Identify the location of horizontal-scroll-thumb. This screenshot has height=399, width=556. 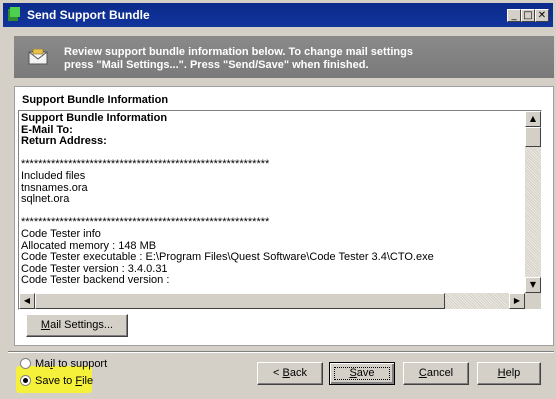
(240, 301).